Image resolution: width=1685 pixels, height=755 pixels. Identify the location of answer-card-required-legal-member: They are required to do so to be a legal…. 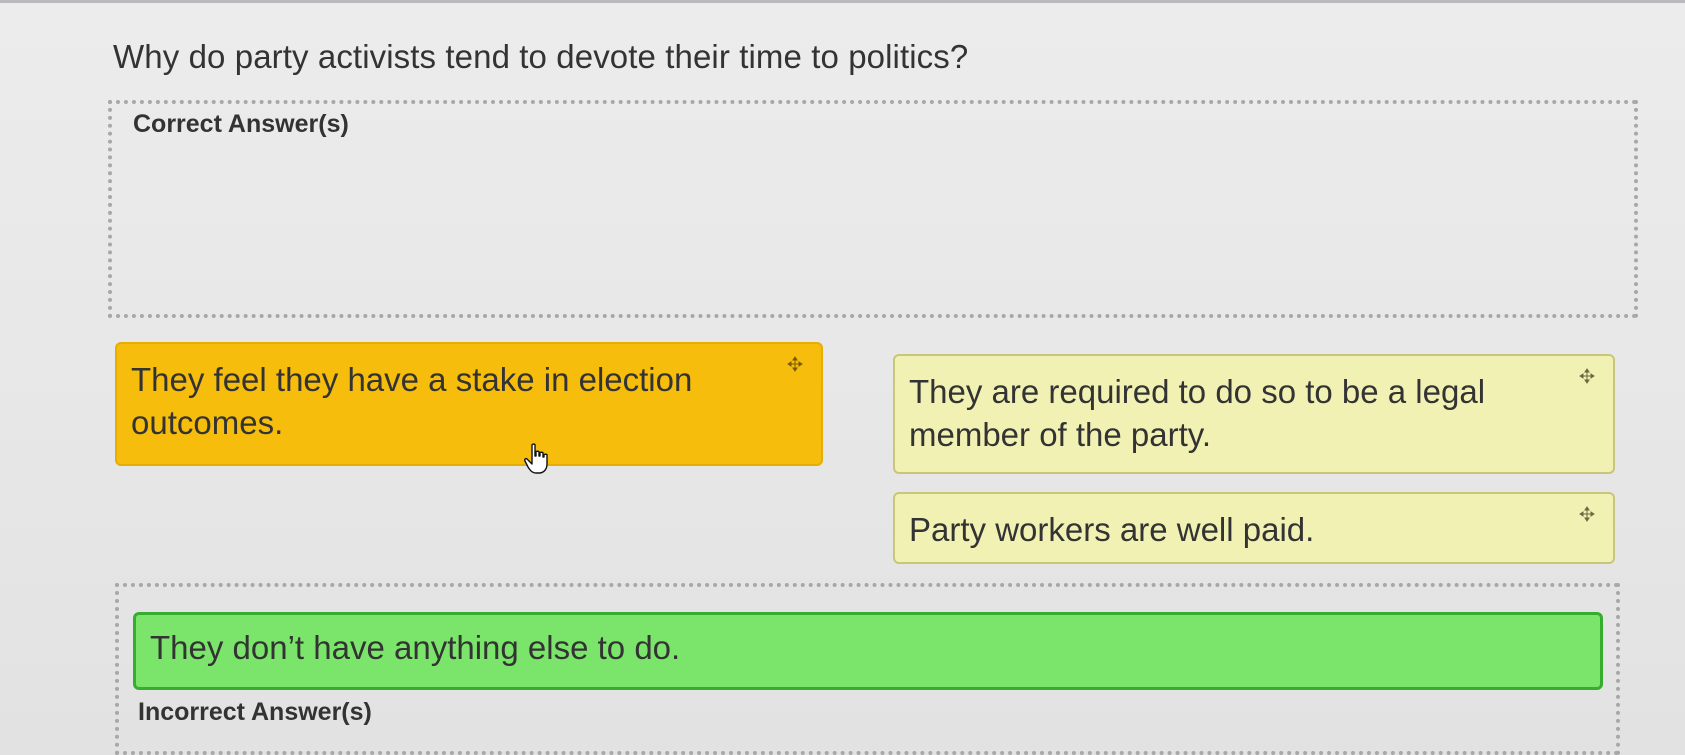
(1254, 414).